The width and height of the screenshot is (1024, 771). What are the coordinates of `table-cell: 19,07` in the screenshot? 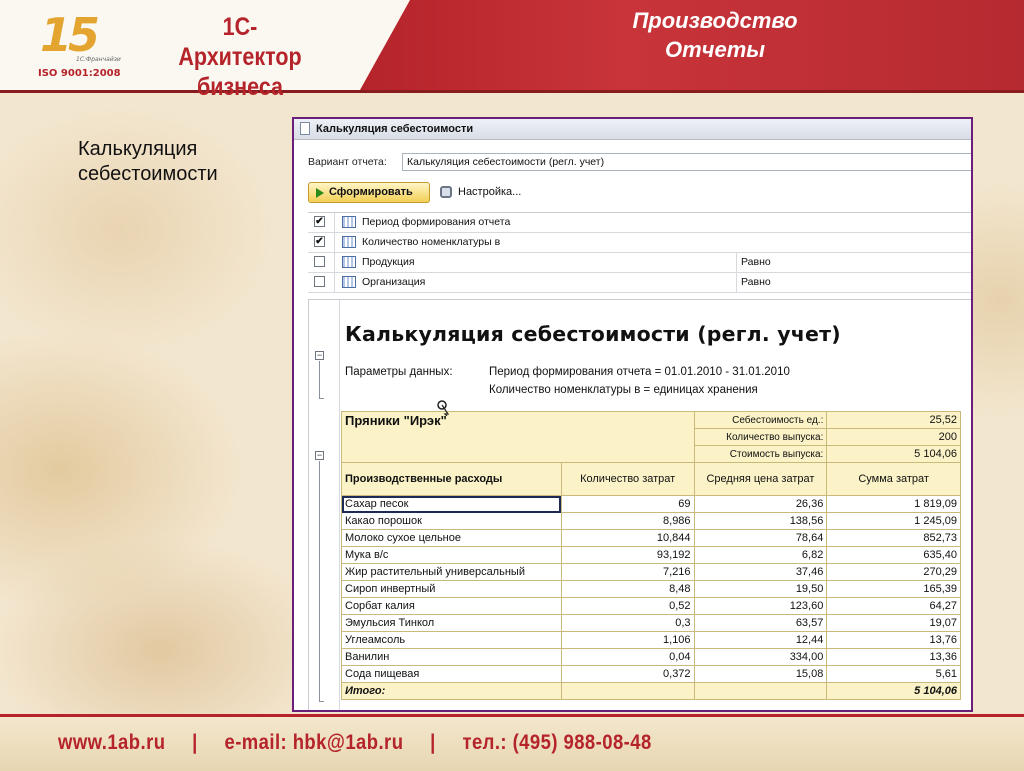 It's located at (893, 623).